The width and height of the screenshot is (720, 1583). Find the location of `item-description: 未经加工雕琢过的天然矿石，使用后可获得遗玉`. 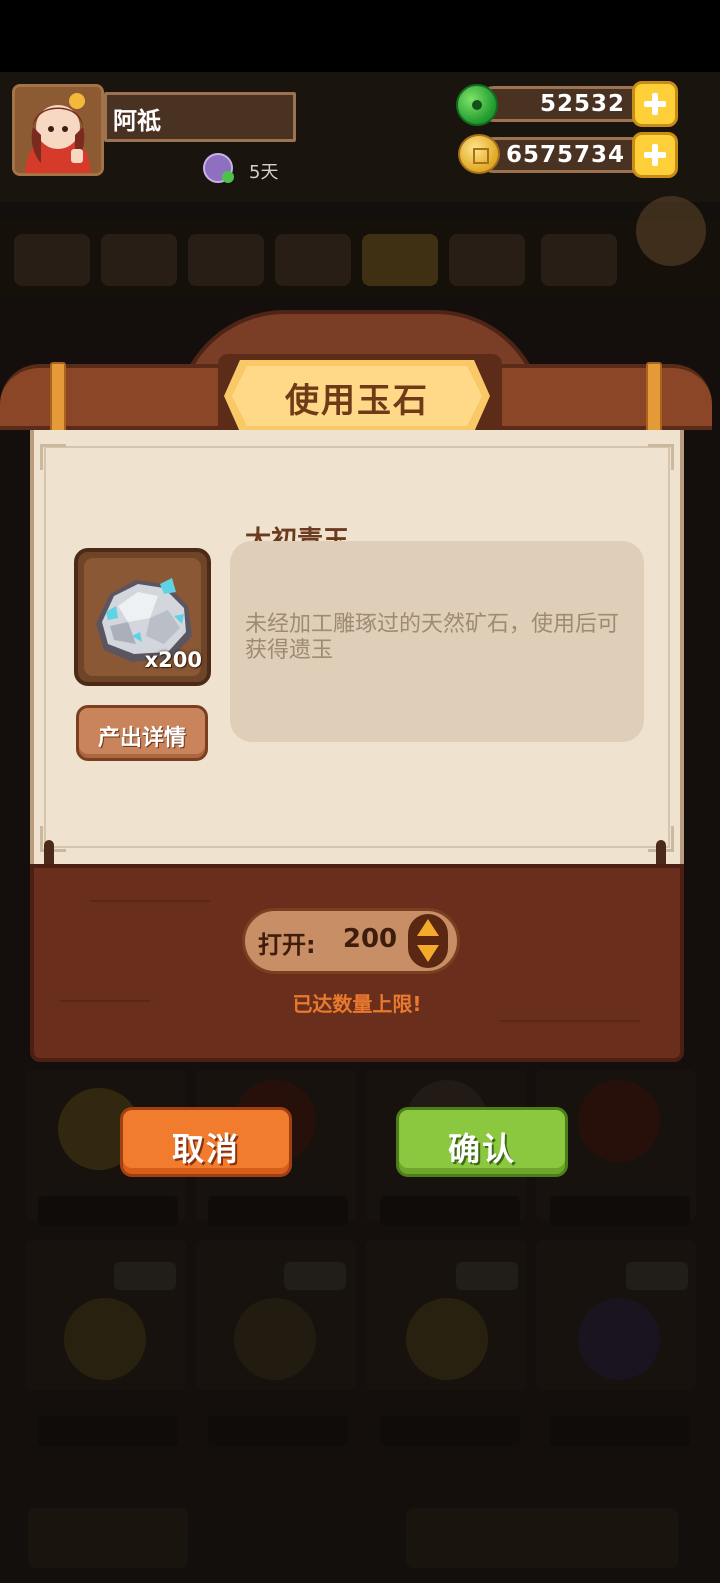

item-description: 未经加工雕琢过的天然矿石，使用后可获得遗玉 is located at coordinates (432, 637).